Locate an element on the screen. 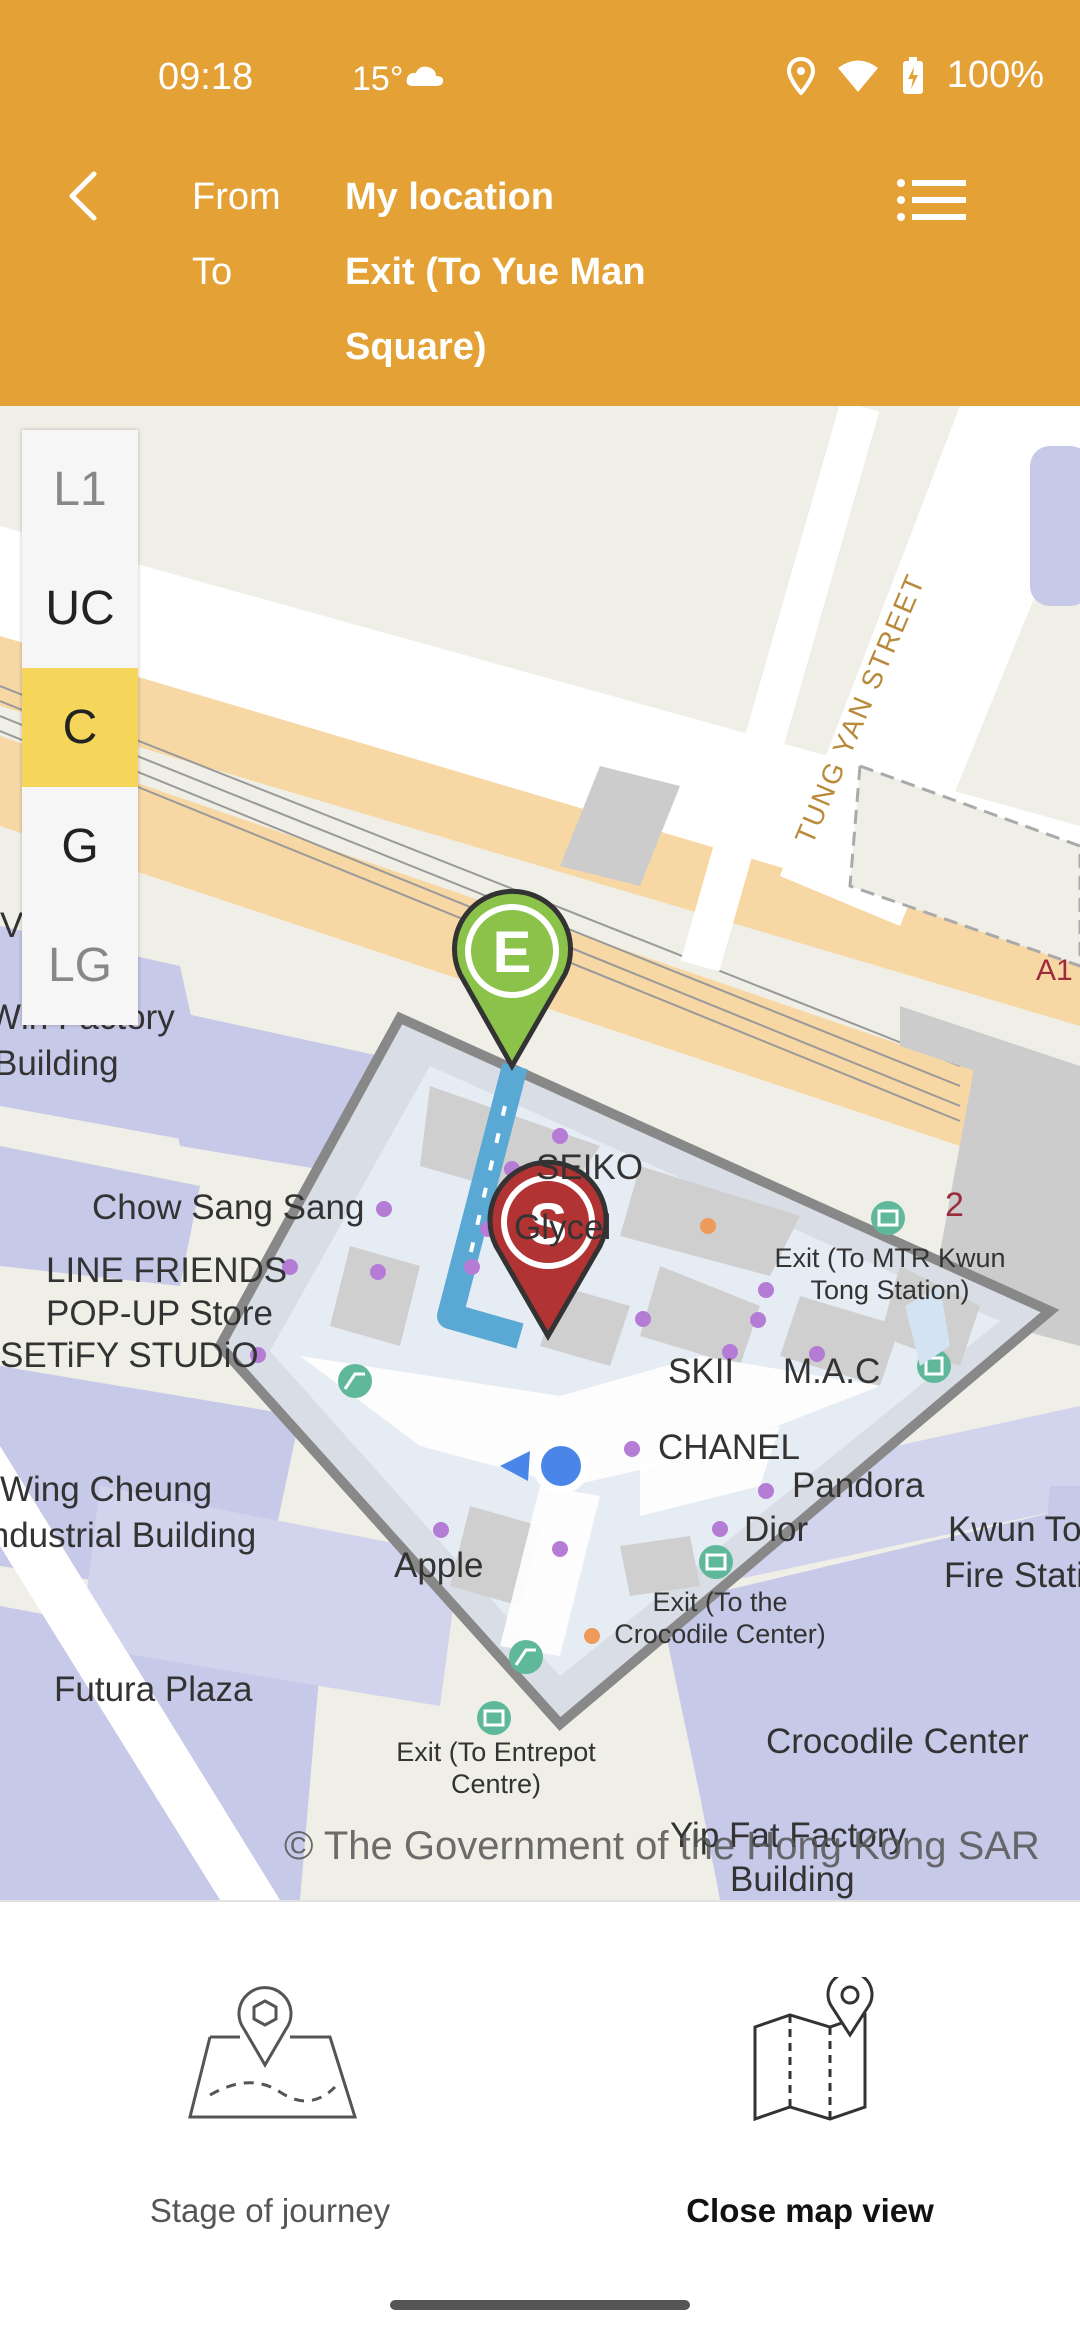 This screenshot has width=1080, height=2342. label-apple: Apple is located at coordinates (439, 1565).